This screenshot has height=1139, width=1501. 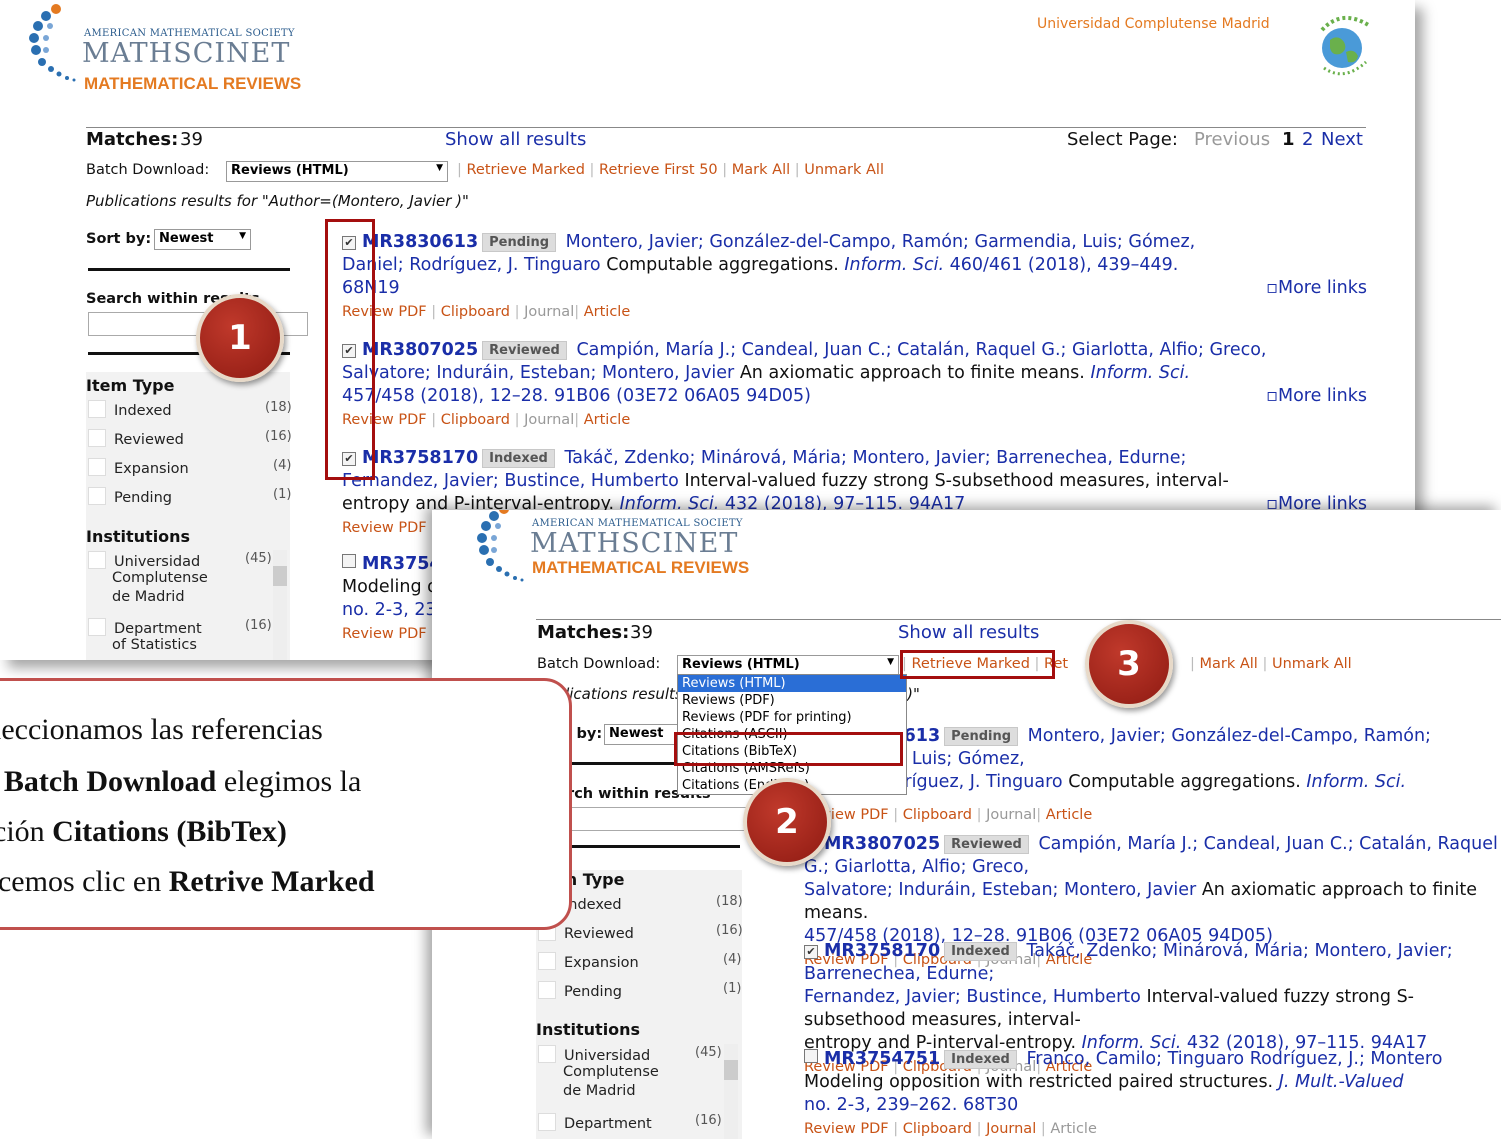 I want to click on broken-image-icon: ▫, so click(x=1272, y=288).